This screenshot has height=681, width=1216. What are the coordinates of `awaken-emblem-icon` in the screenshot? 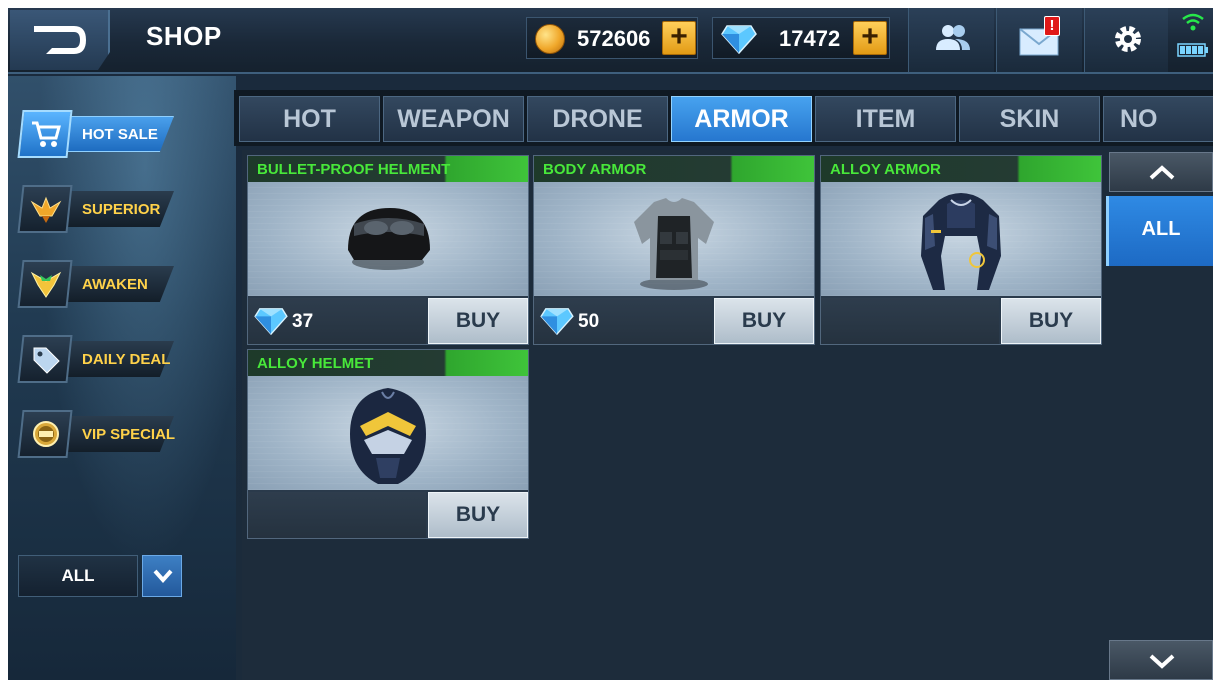 It's located at (46, 284).